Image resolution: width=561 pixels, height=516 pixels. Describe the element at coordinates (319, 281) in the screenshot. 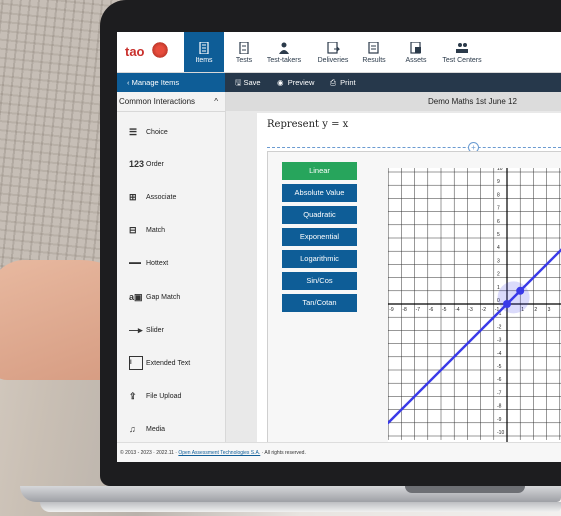

I see `function-button-sin-cos: Sin/Cos` at that location.